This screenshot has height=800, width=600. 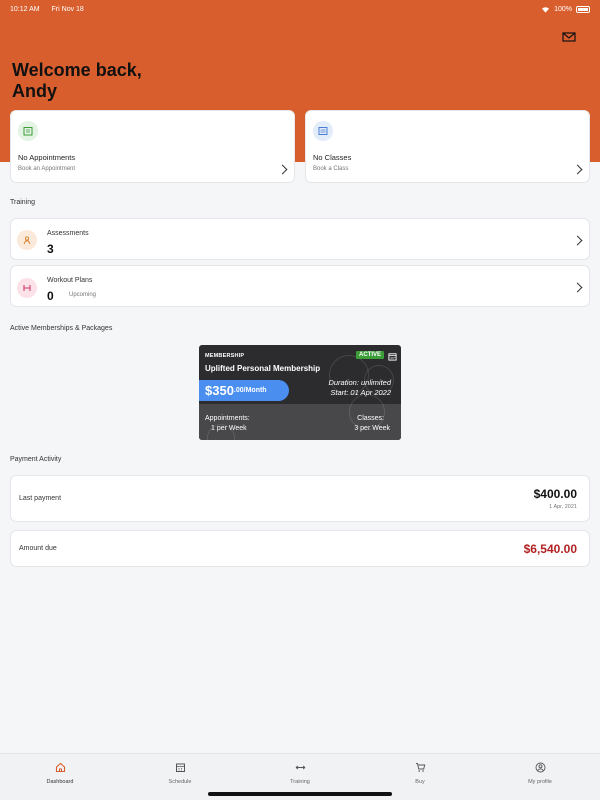 What do you see at coordinates (540, 782) in the screenshot?
I see `tab-label: My profile` at bounding box center [540, 782].